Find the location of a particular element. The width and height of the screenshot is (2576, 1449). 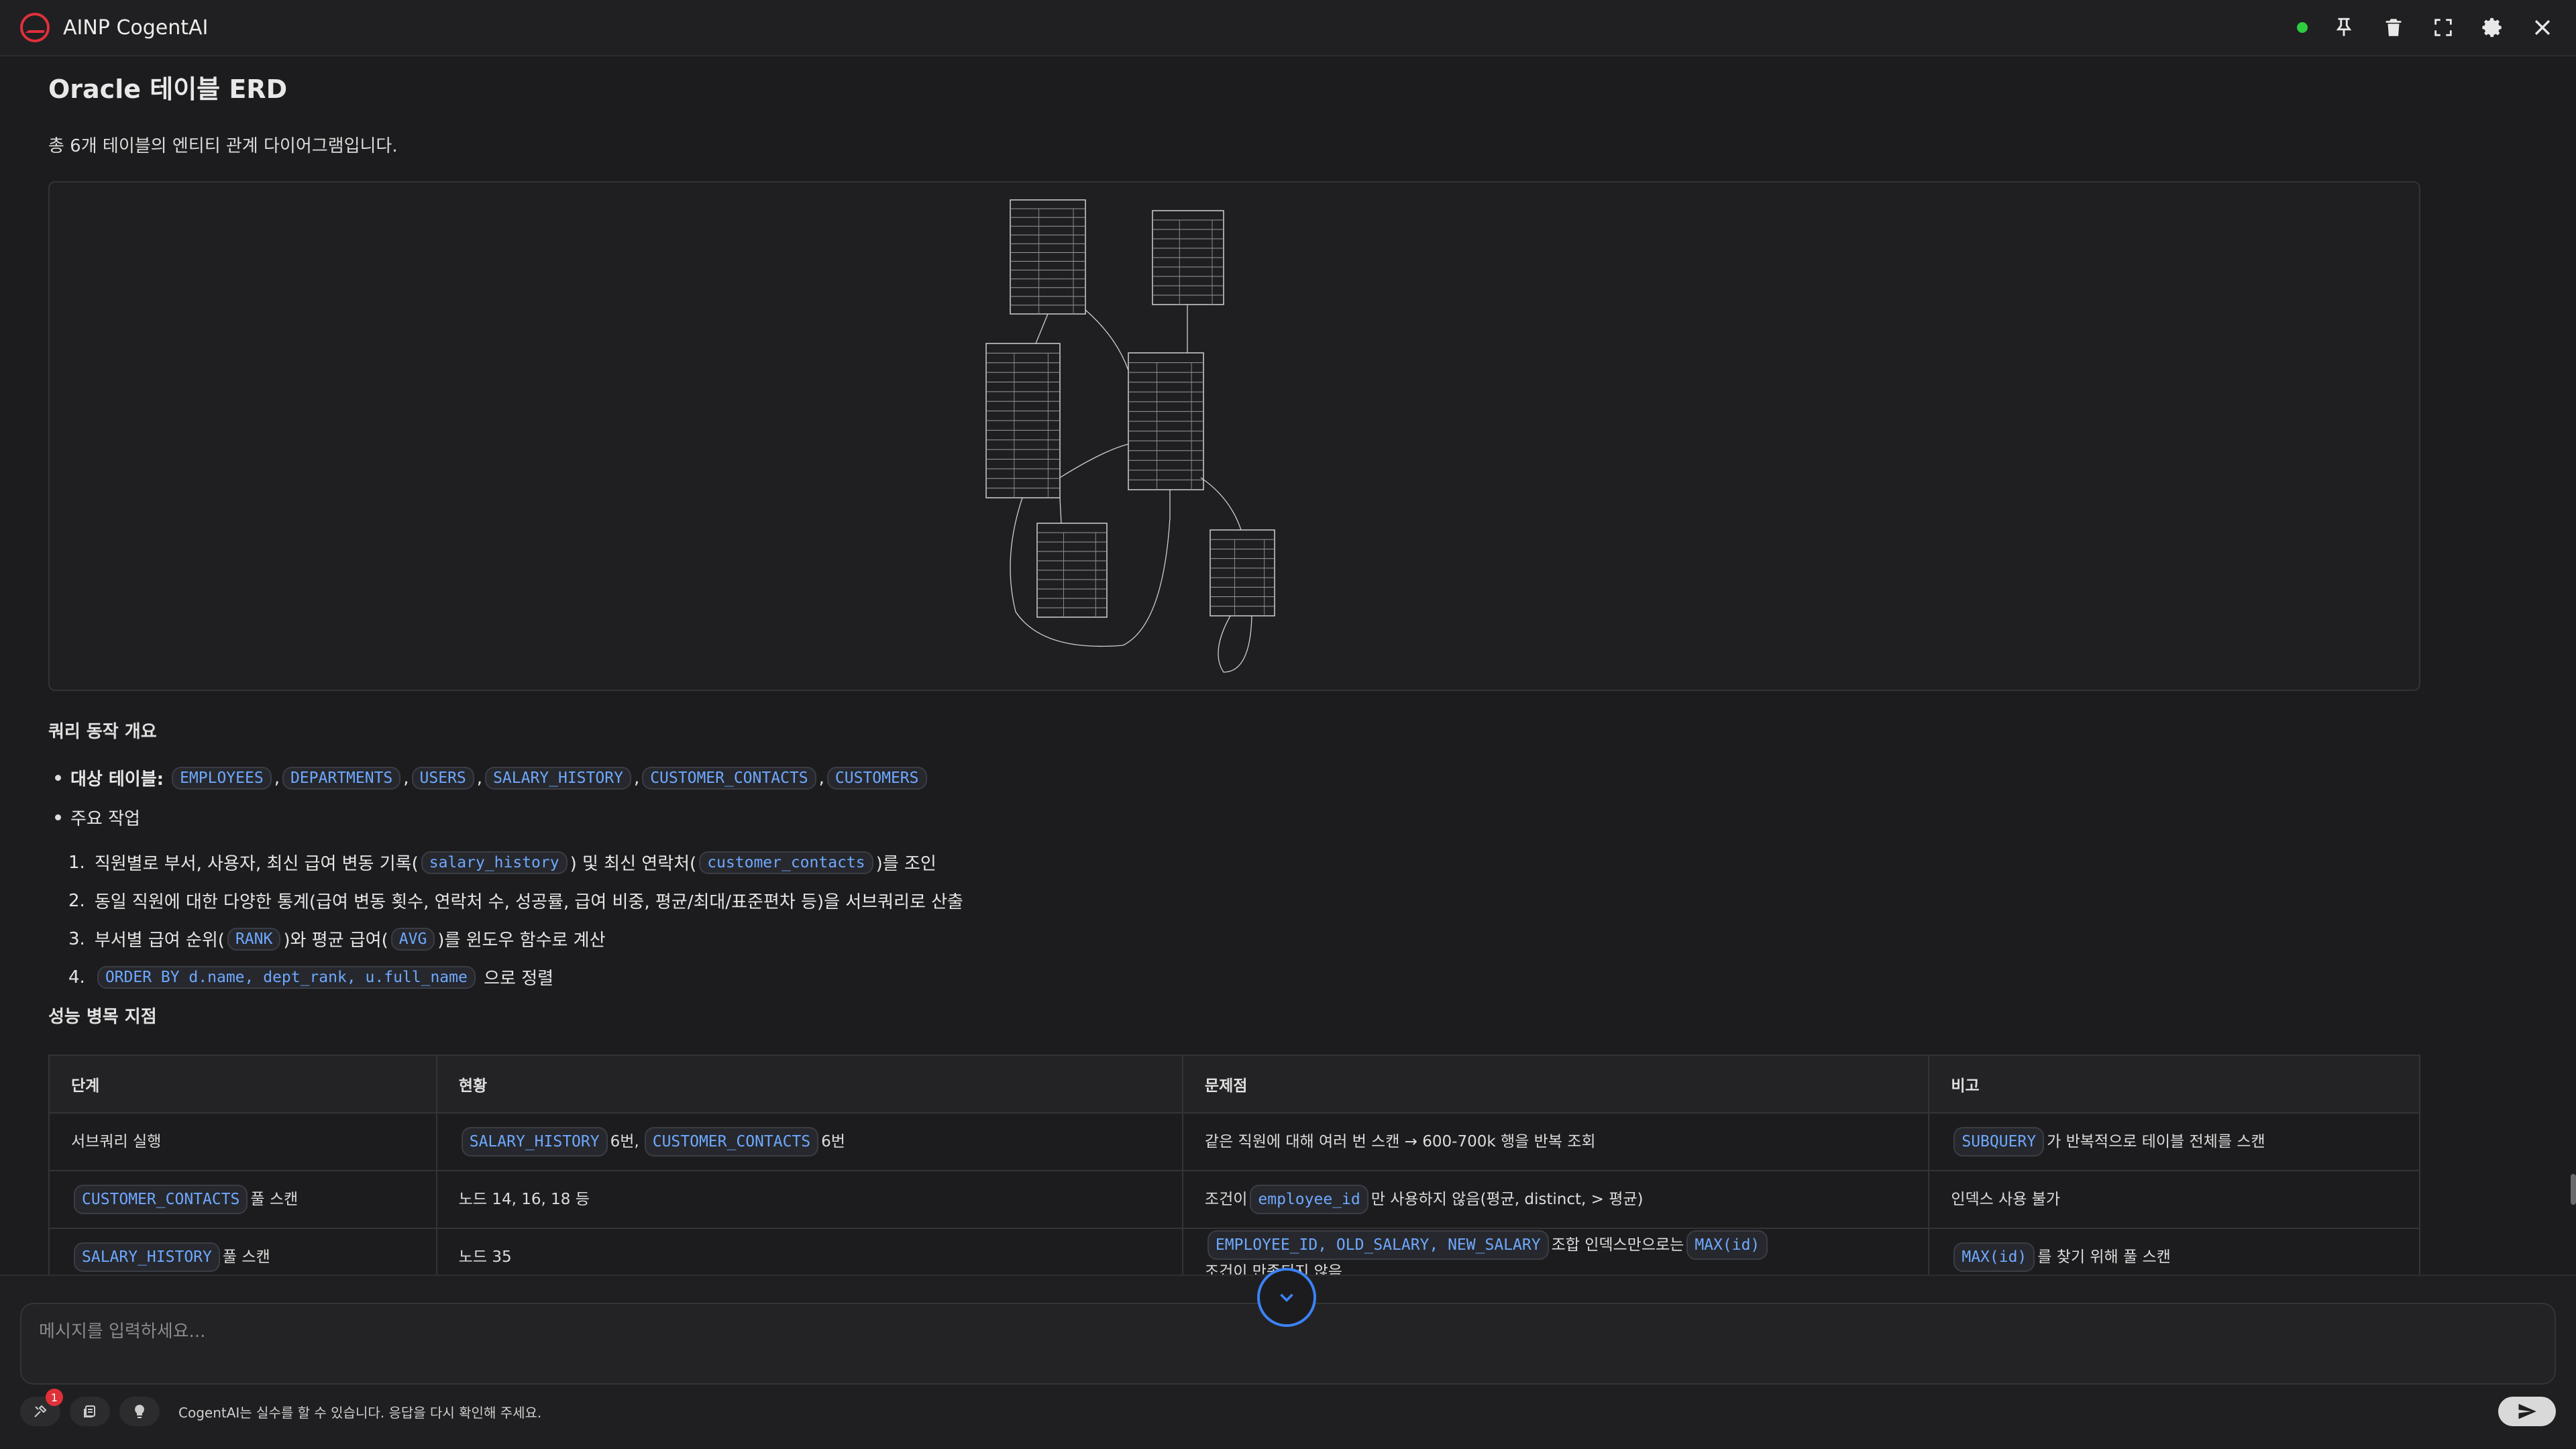

step-number: 1. is located at coordinates (76, 862).